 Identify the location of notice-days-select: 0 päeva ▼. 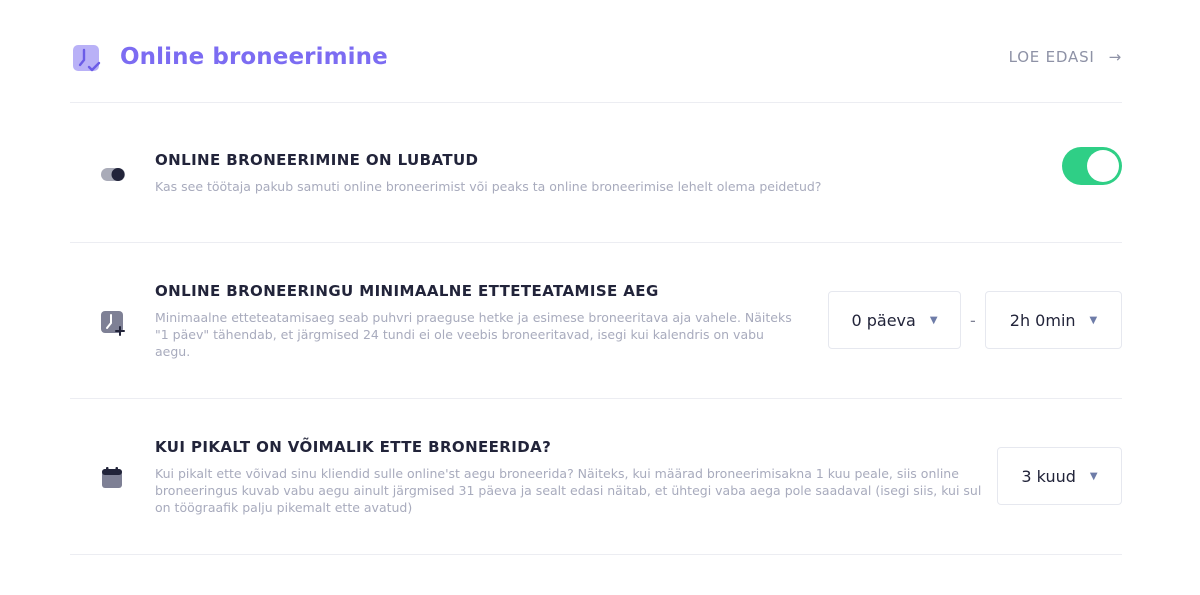
(894, 320).